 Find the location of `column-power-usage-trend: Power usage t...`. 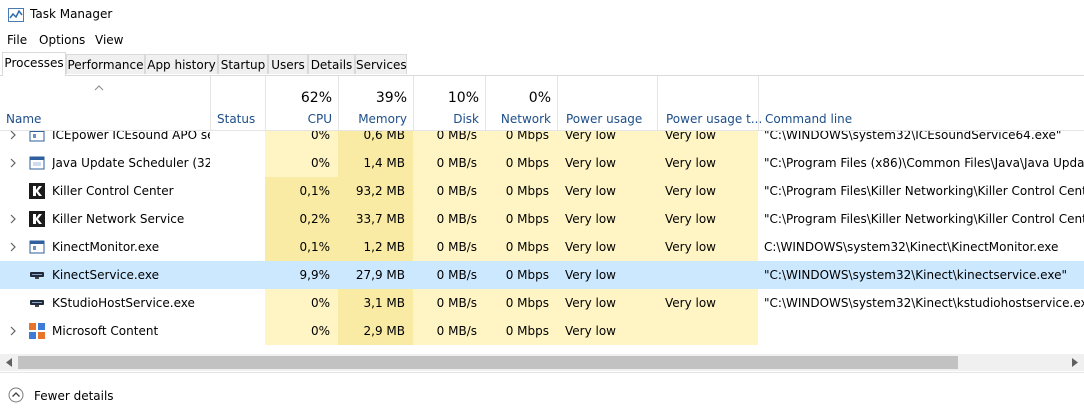

column-power-usage-trend: Power usage t... is located at coordinates (709, 103).